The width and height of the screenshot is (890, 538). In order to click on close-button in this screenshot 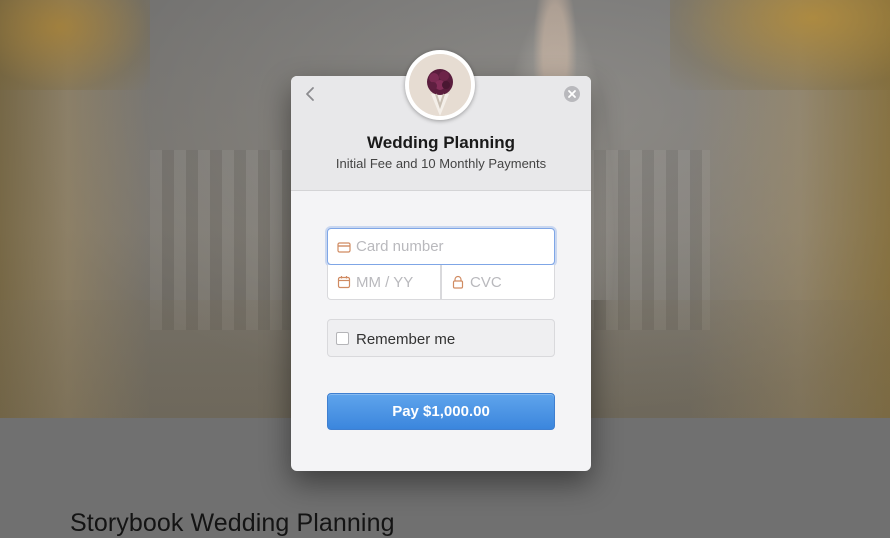, I will do `click(572, 94)`.